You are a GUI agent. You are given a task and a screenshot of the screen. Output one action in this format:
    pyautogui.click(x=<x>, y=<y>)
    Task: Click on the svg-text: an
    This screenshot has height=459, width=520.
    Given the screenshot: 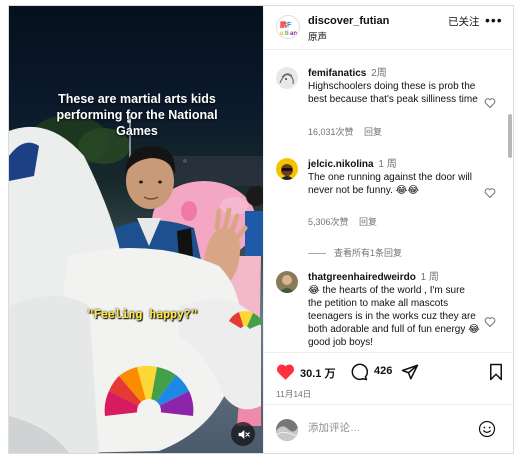 What is the action you would take?
    pyautogui.click(x=293, y=34)
    